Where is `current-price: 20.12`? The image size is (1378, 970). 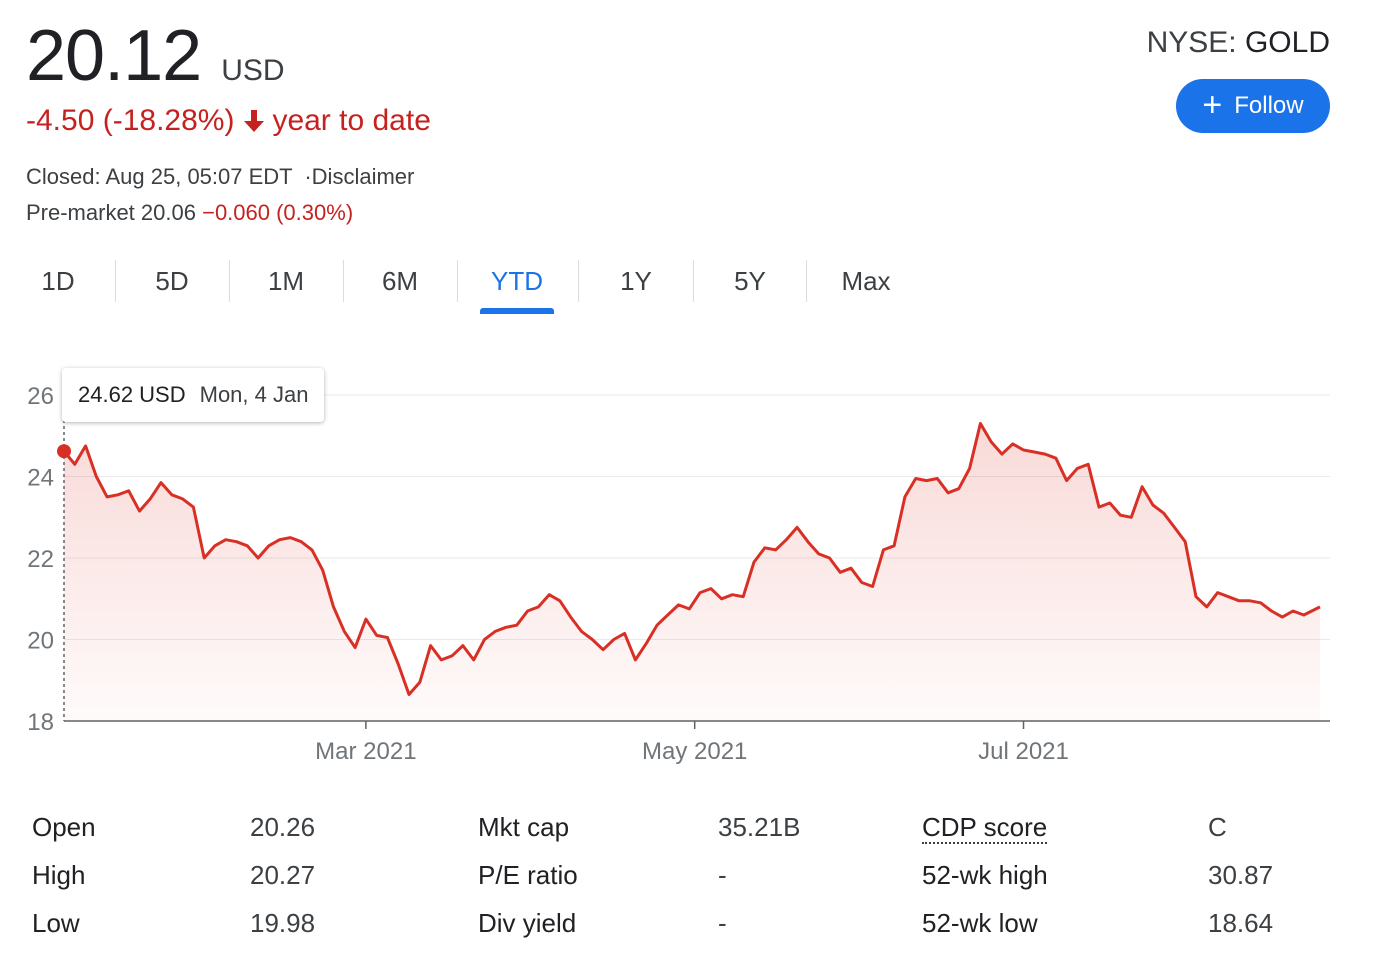
current-price: 20.12 is located at coordinates (114, 56).